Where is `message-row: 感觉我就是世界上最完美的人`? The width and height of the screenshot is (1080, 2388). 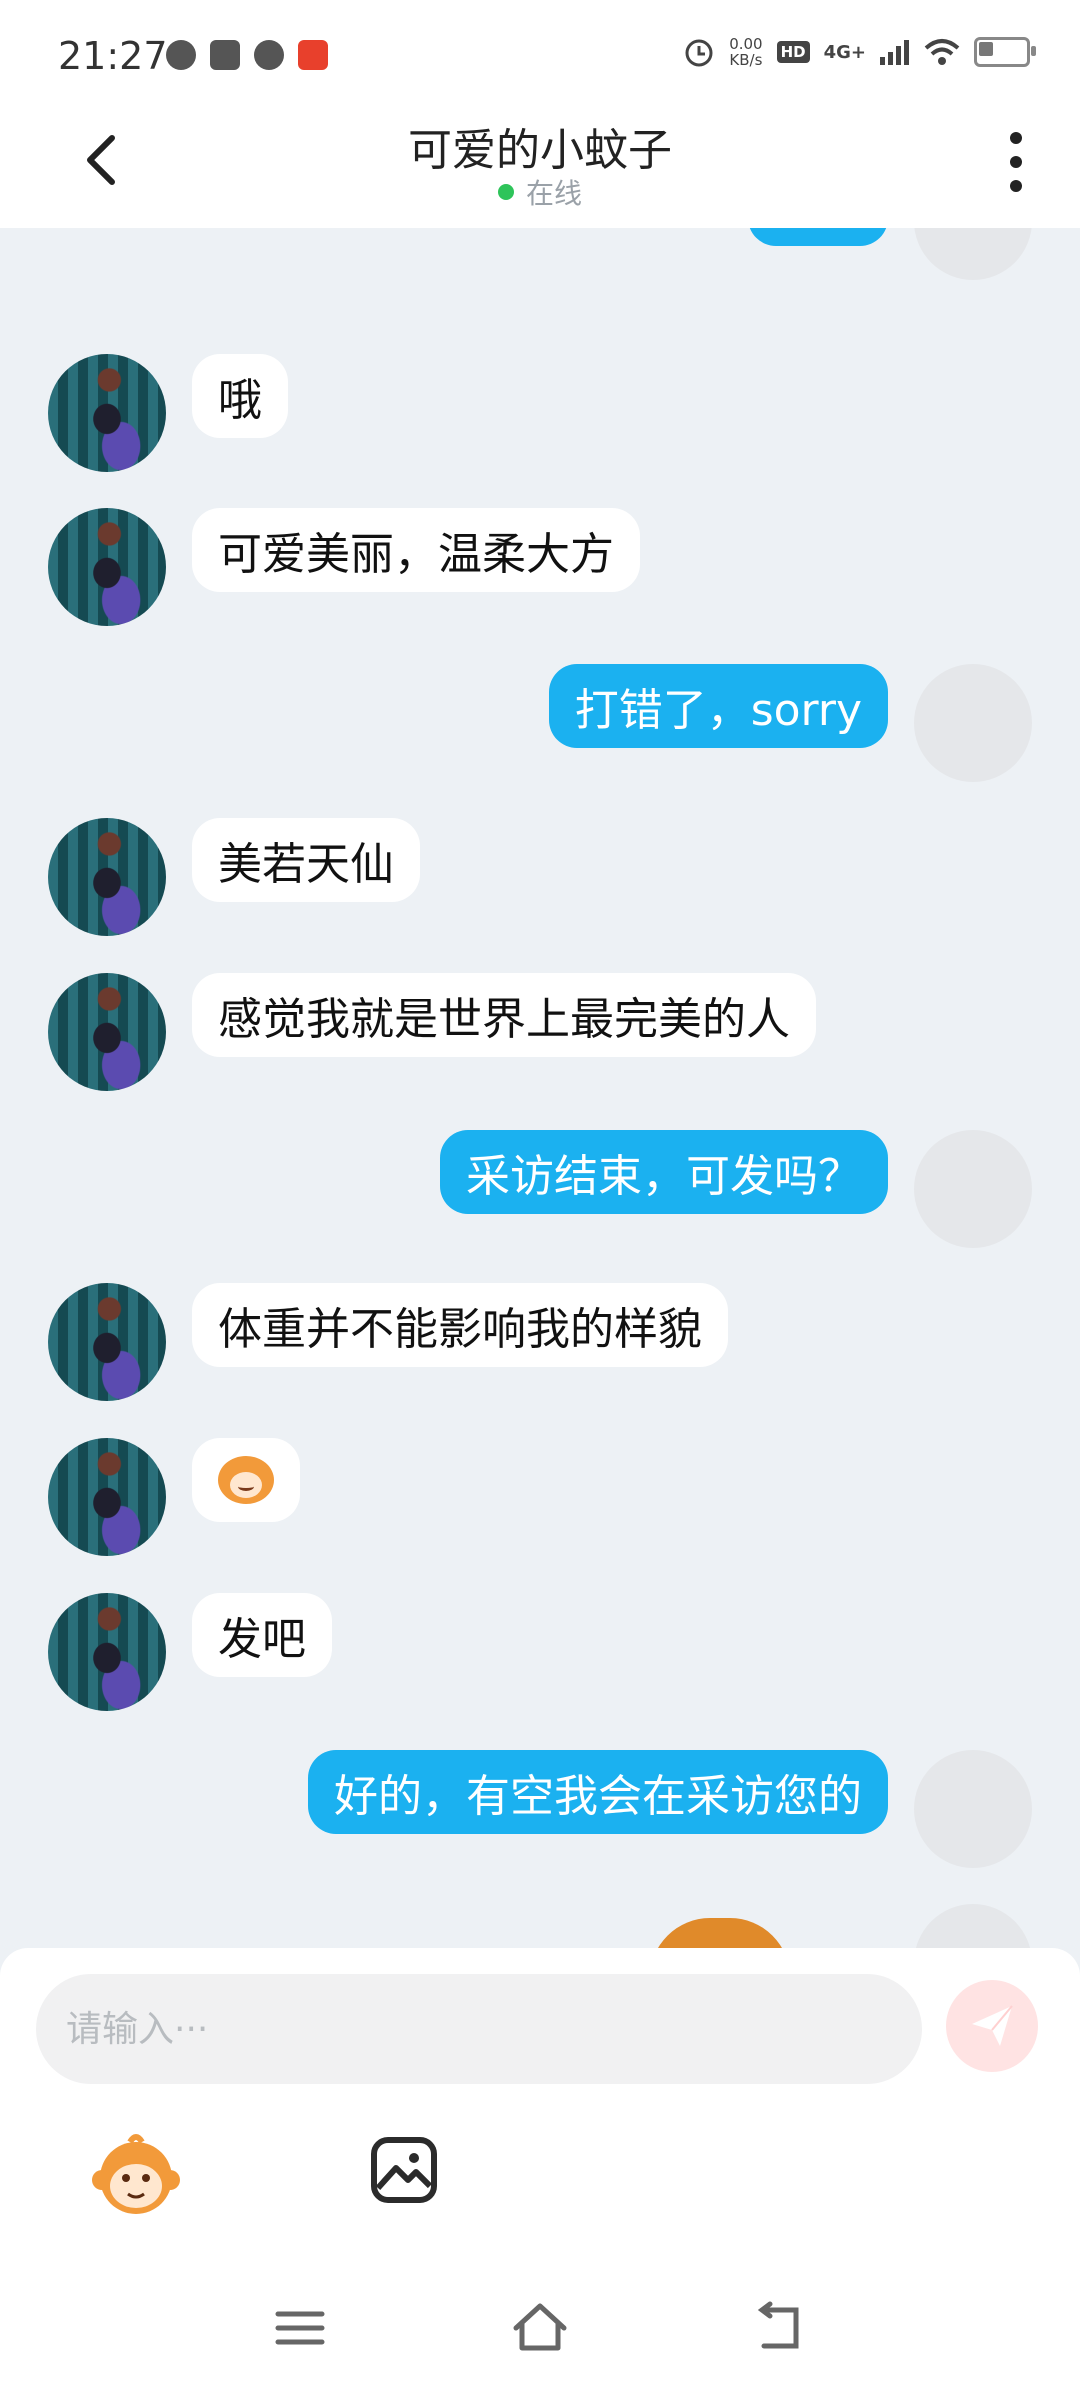
message-row: 感觉我就是世界上最完美的人 is located at coordinates (540, 1033).